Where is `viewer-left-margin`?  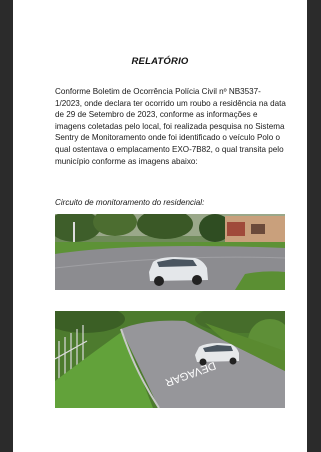
viewer-left-margin is located at coordinates (6, 226).